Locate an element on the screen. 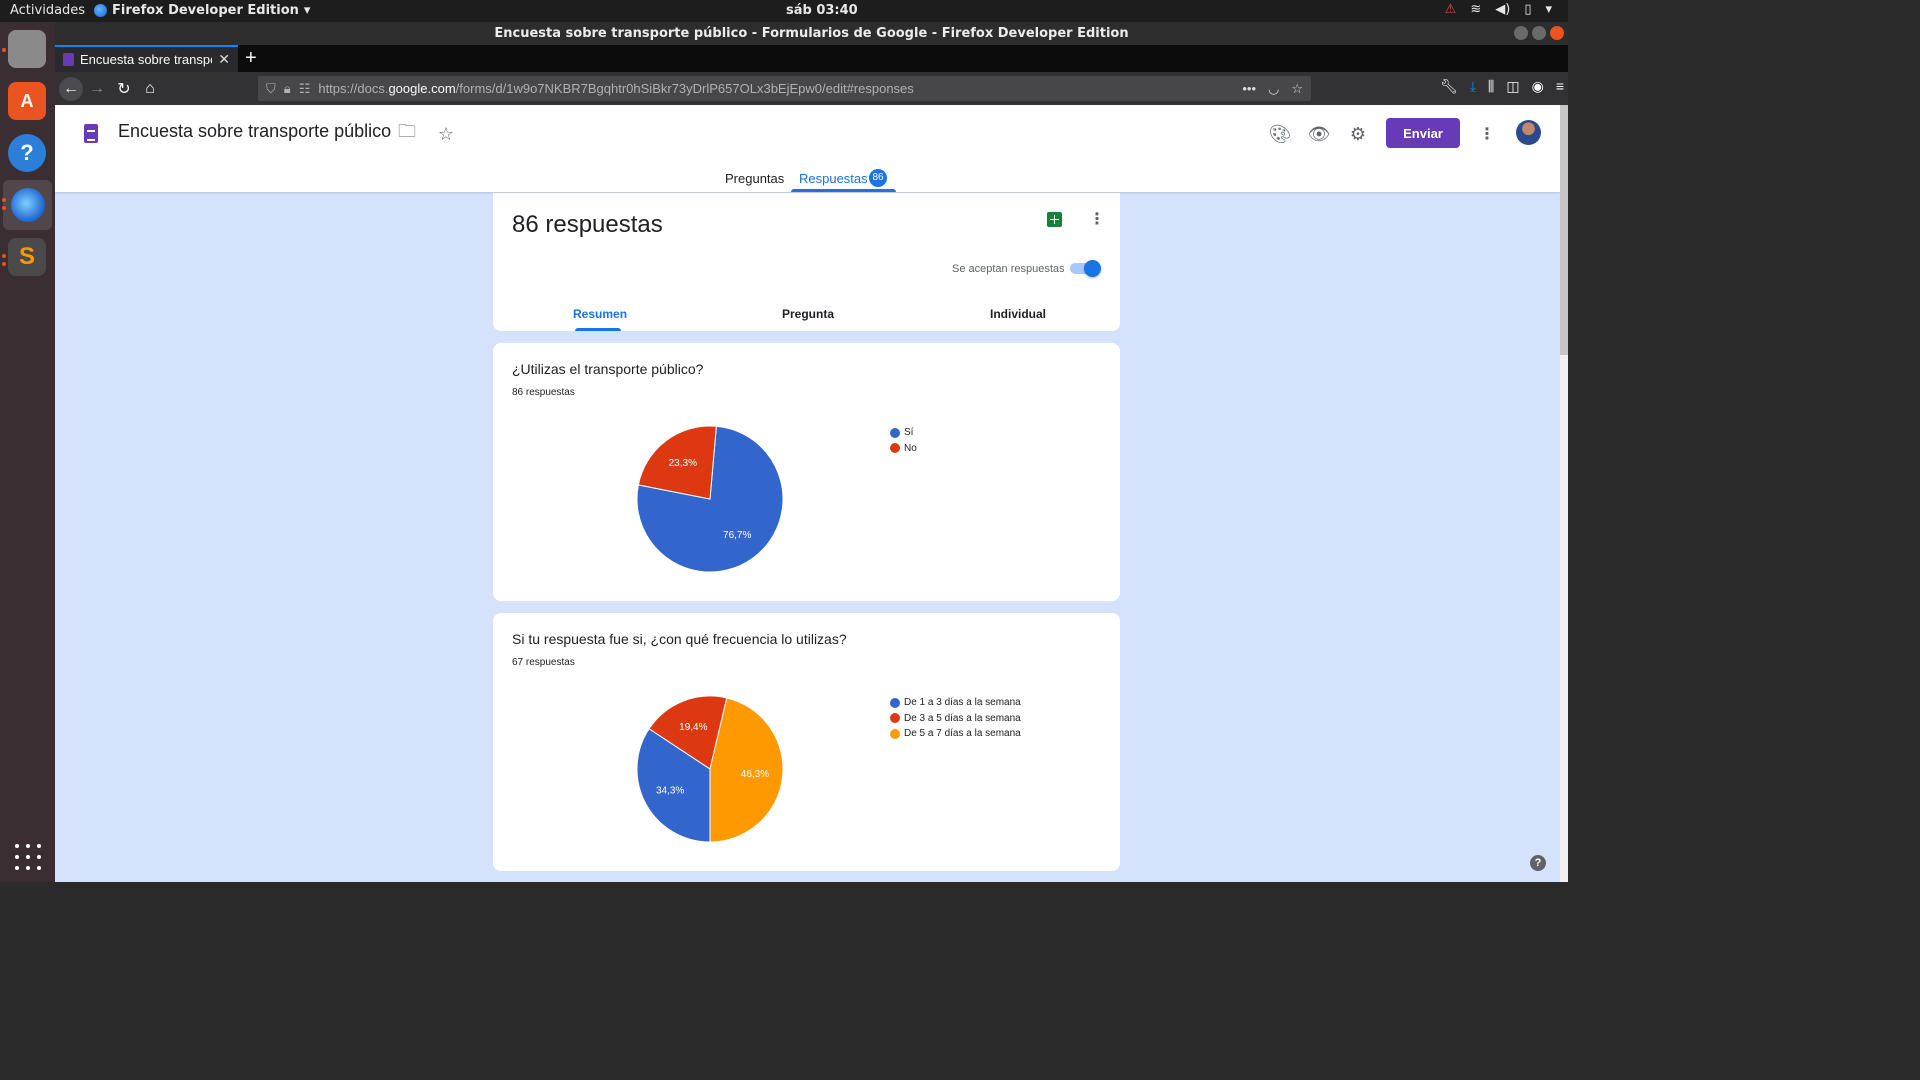 Image resolution: width=1920 pixels, height=1080 pixels. close-tab-icon: ✕ is located at coordinates (224, 59).